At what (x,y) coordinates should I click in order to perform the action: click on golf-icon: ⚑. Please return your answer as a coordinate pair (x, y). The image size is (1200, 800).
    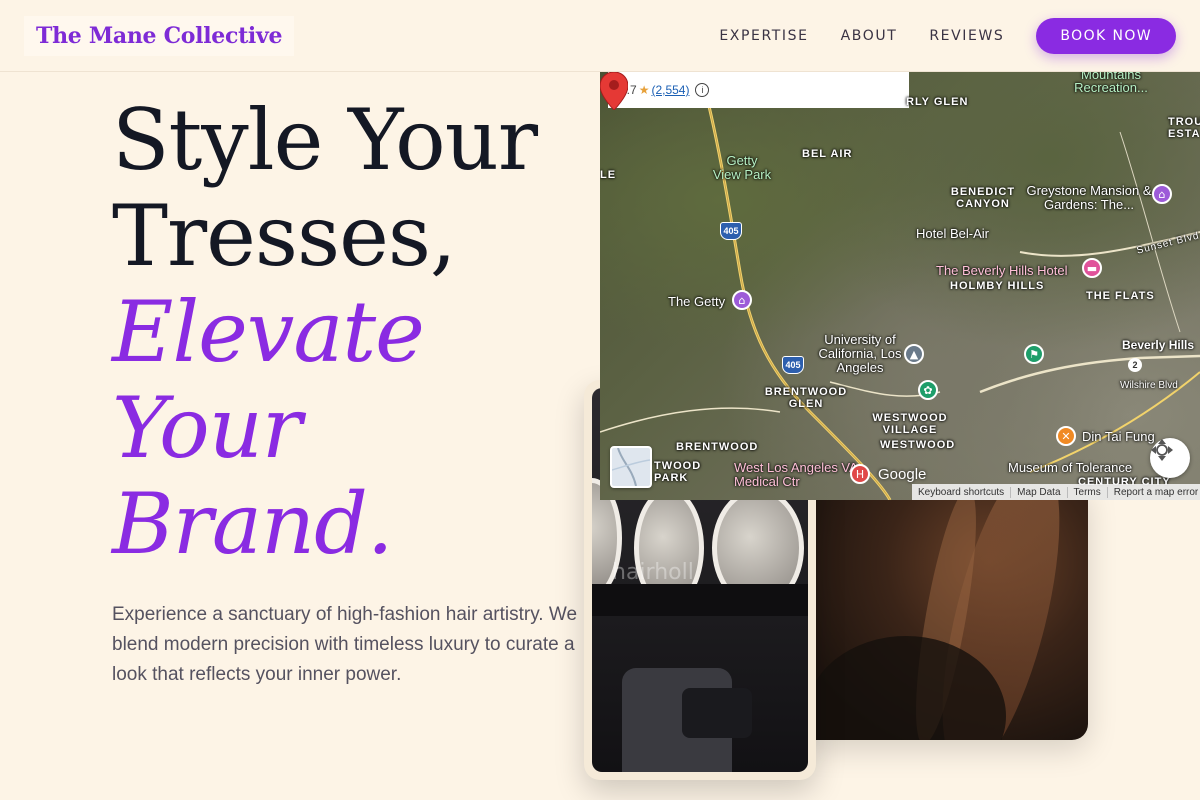
    Looking at the image, I should click on (1034, 354).